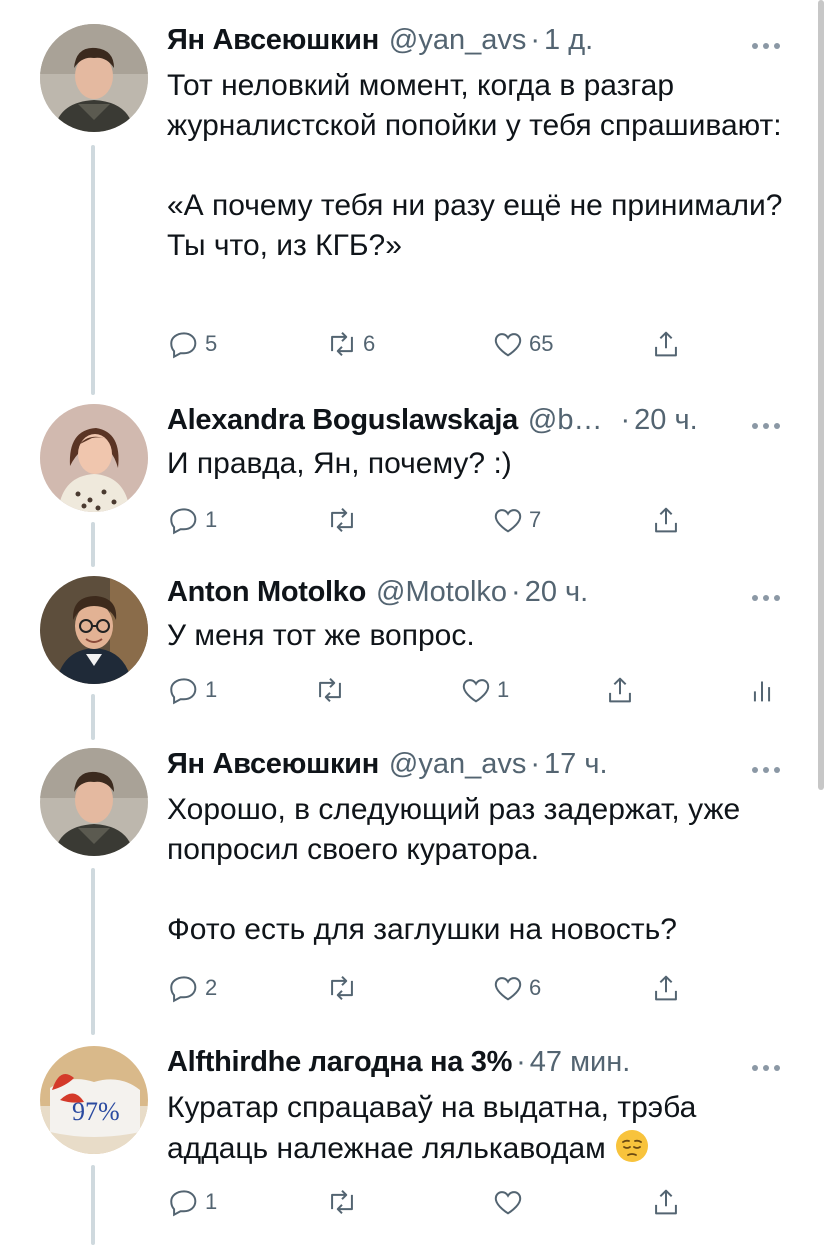 This screenshot has height=1245, width=828. What do you see at coordinates (380, 44) in the screenshot?
I see `tweet-header: Ян Авсеюшкин @yan_avs · 1 д.` at bounding box center [380, 44].